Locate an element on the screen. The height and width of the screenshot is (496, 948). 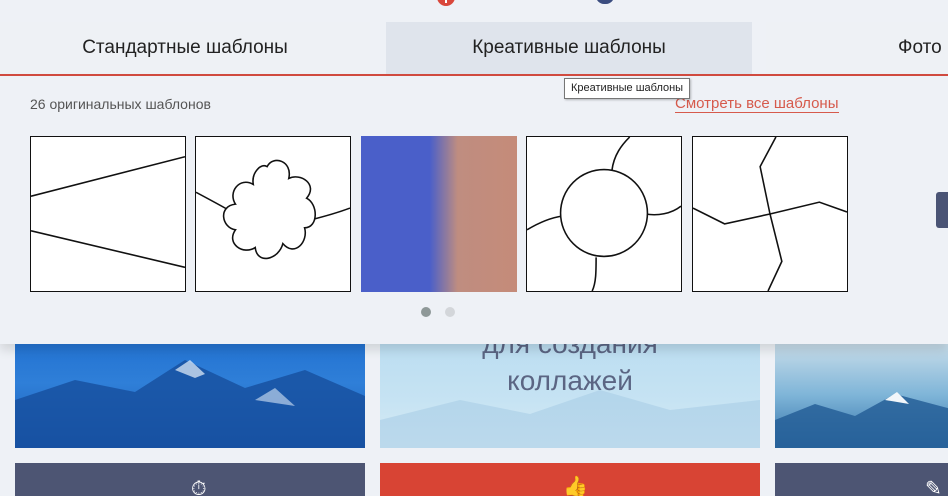
feature-tile-right: ✎ is located at coordinates (861, 479).